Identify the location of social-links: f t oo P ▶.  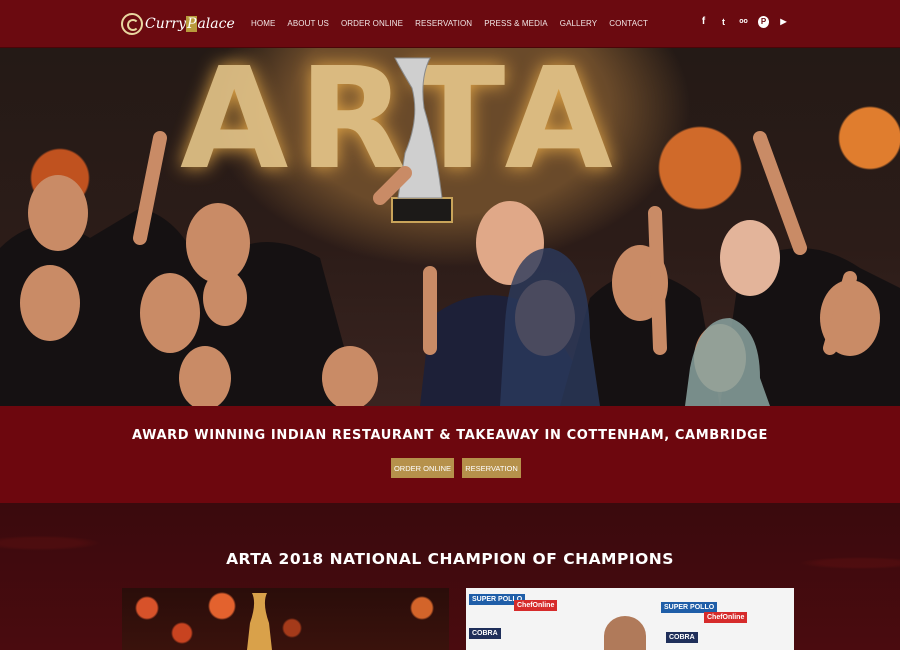
(748, 22).